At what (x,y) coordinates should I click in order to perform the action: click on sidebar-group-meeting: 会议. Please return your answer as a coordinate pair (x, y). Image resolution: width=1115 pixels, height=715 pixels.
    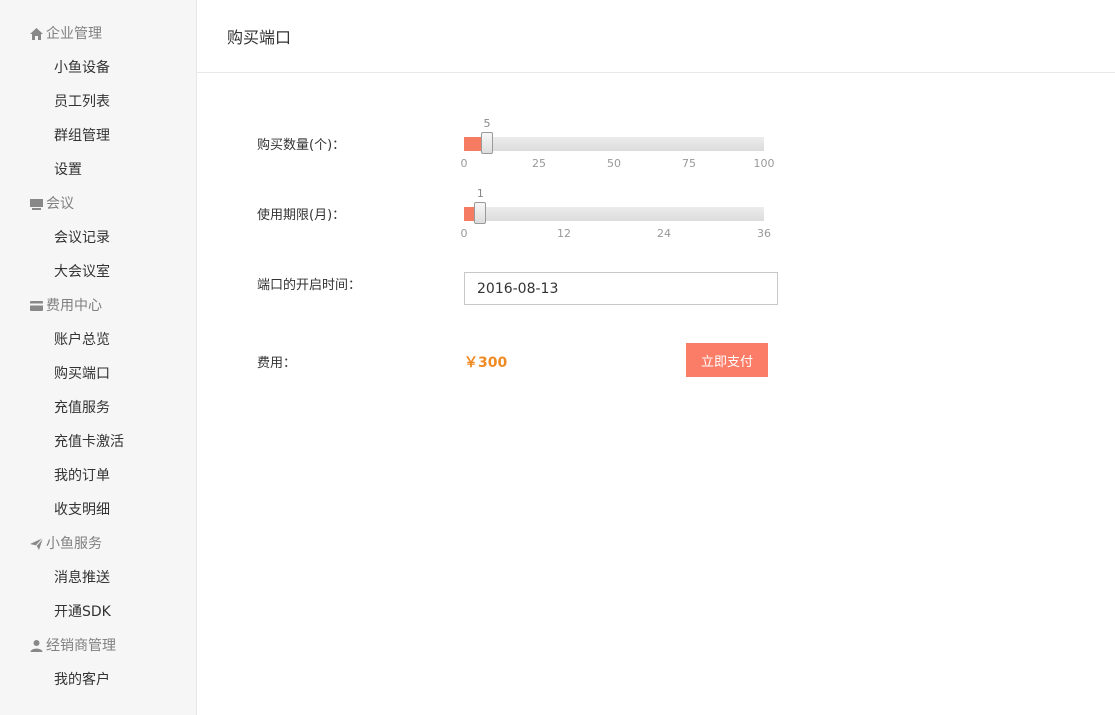
    Looking at the image, I should click on (51, 204).